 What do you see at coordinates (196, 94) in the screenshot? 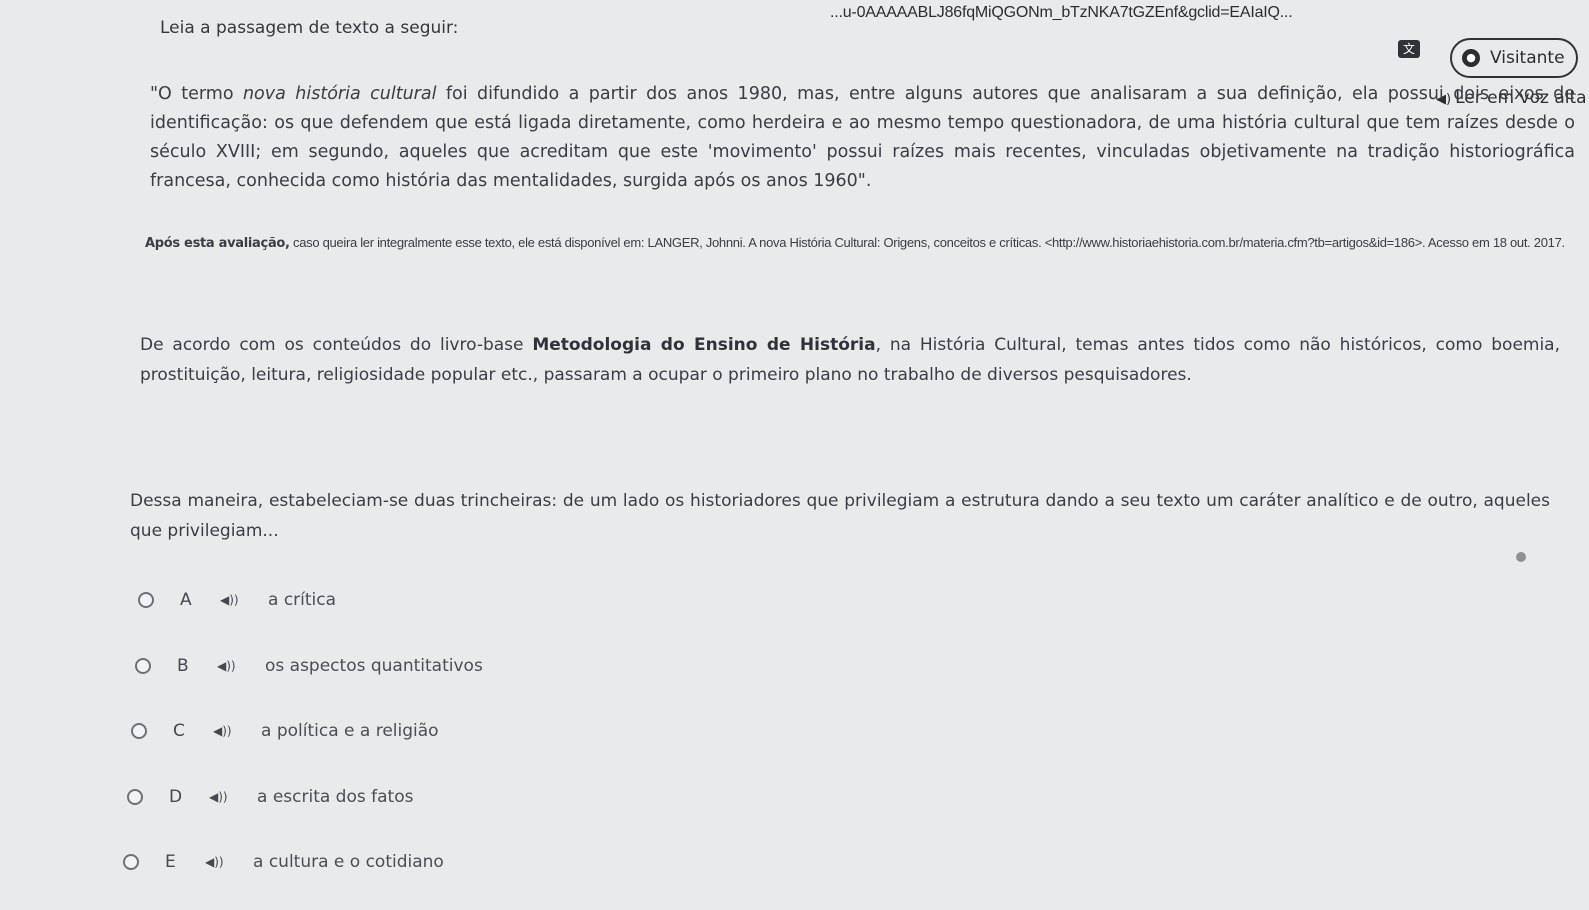
I see `quote-part1: "O termo` at bounding box center [196, 94].